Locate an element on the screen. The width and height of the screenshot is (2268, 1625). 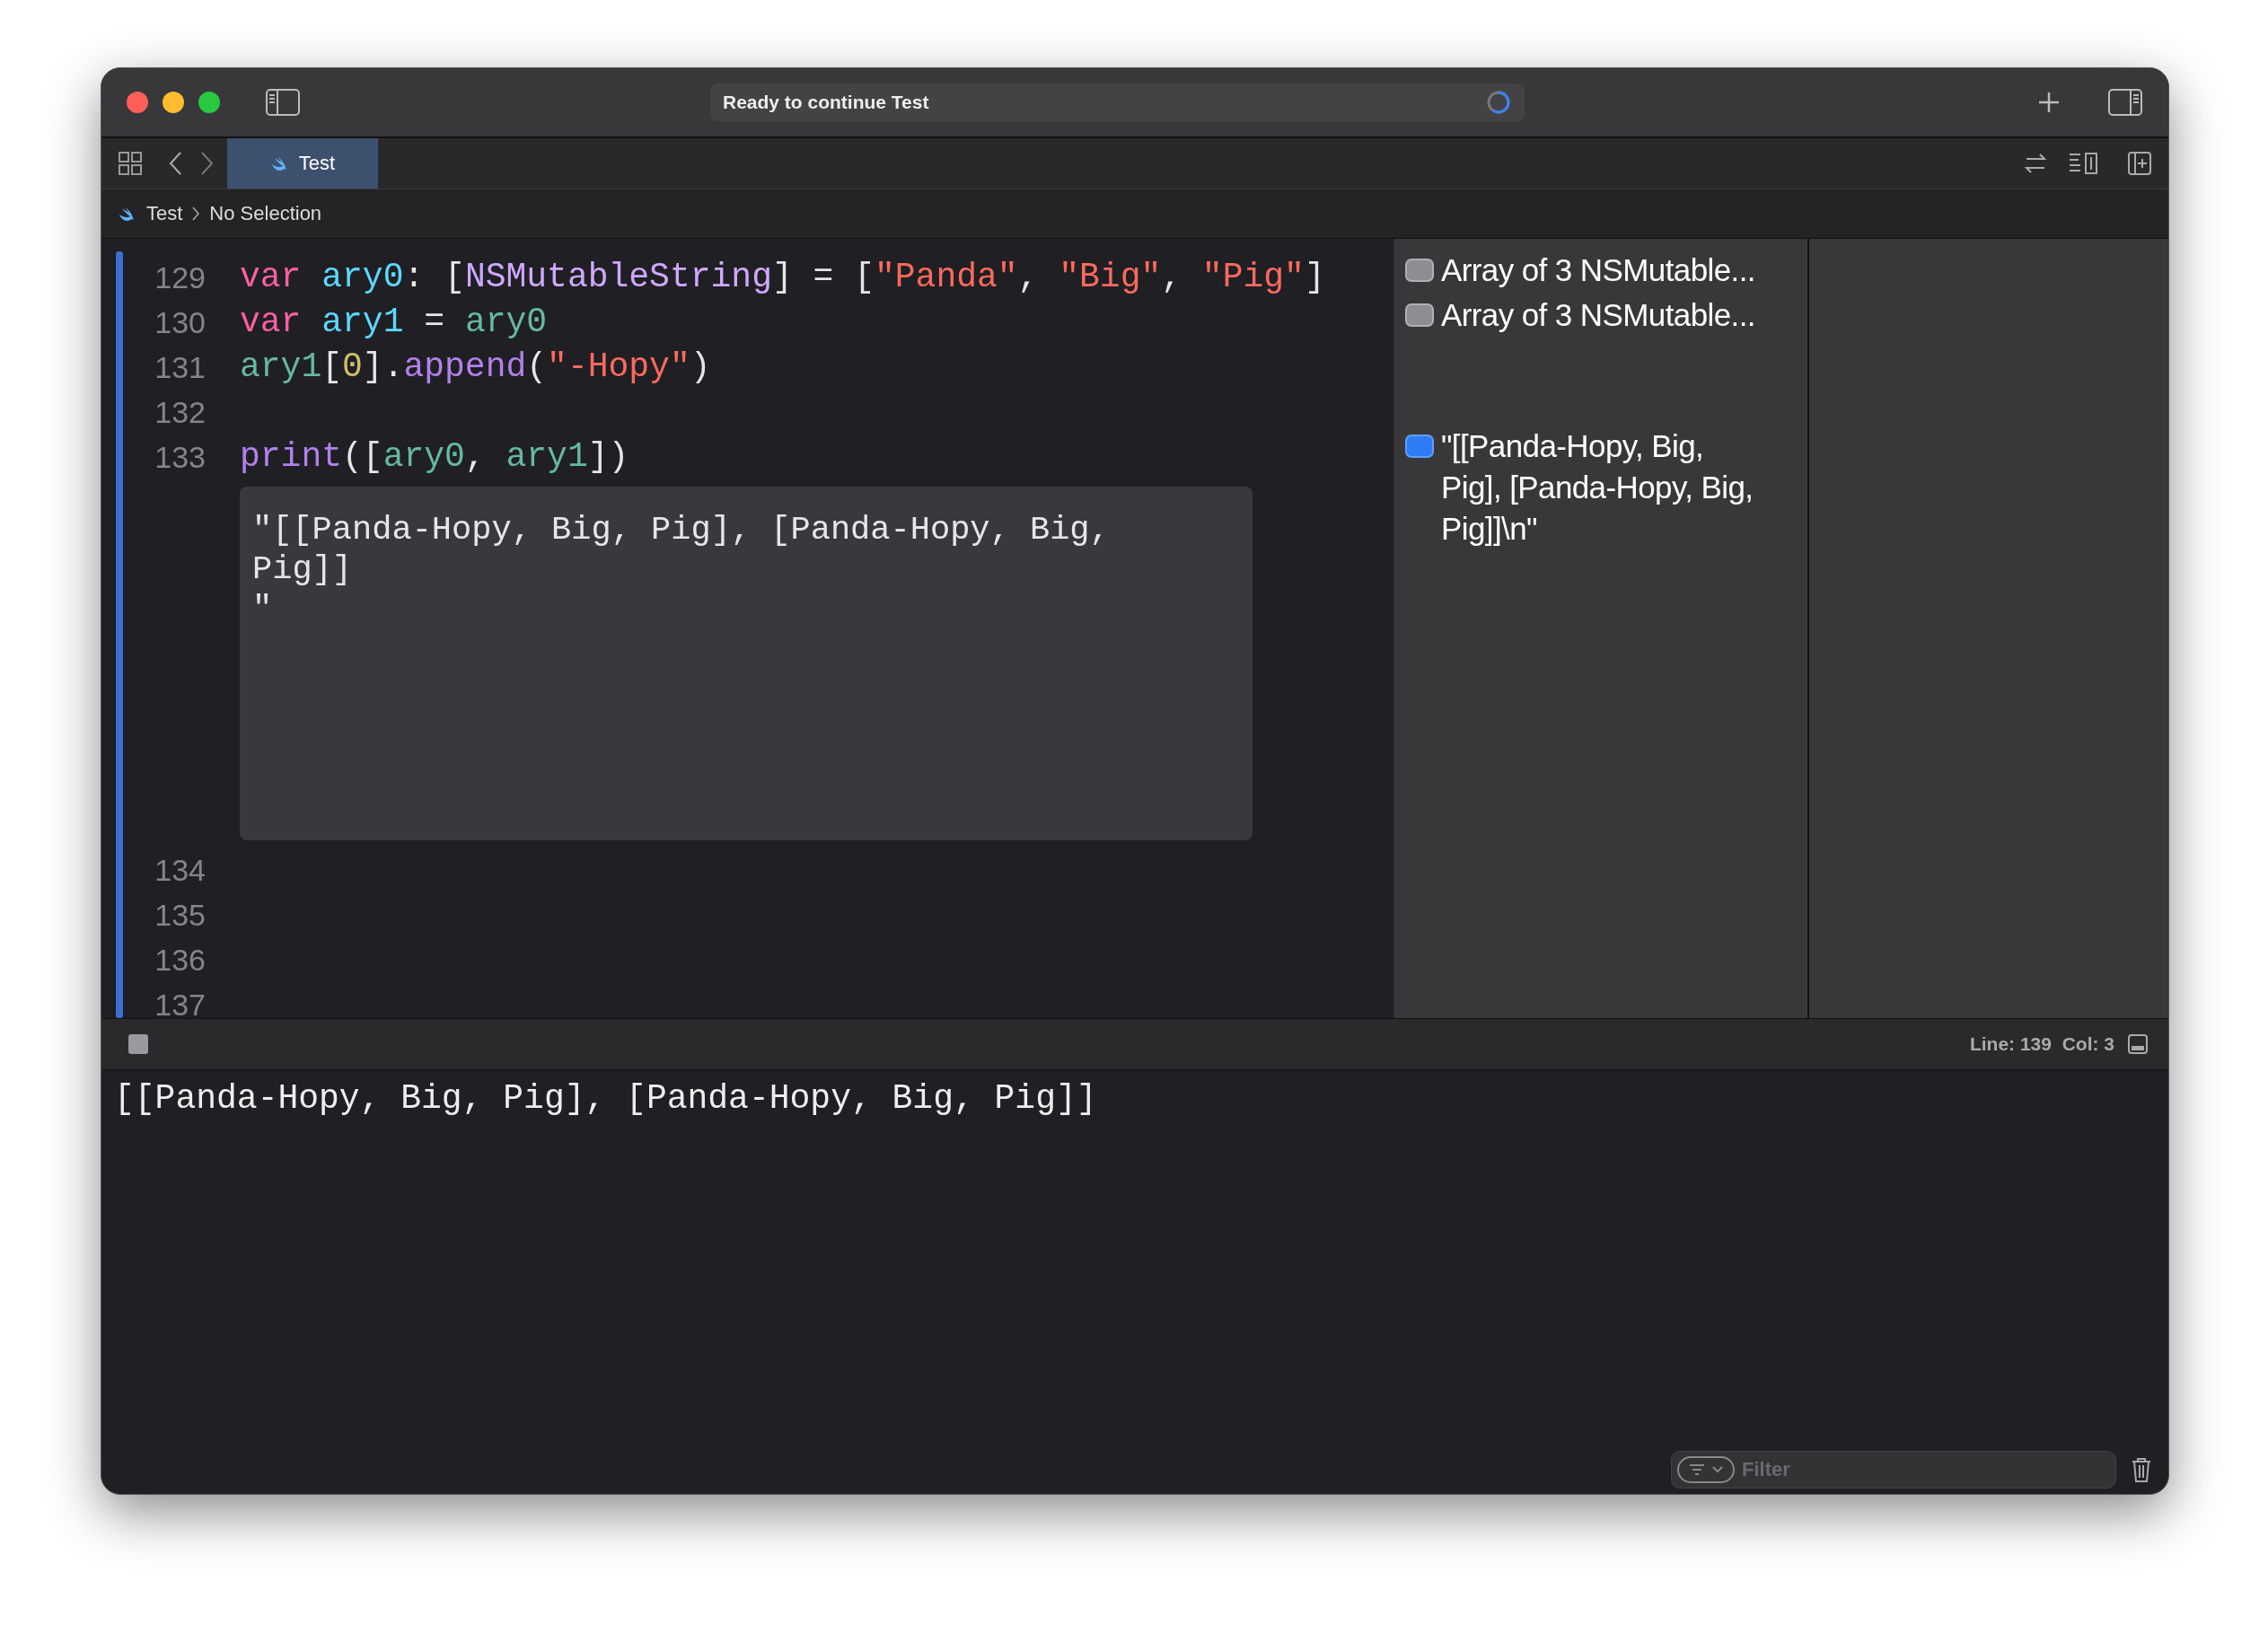
breadcrumb-item: No Selection is located at coordinates (265, 214).